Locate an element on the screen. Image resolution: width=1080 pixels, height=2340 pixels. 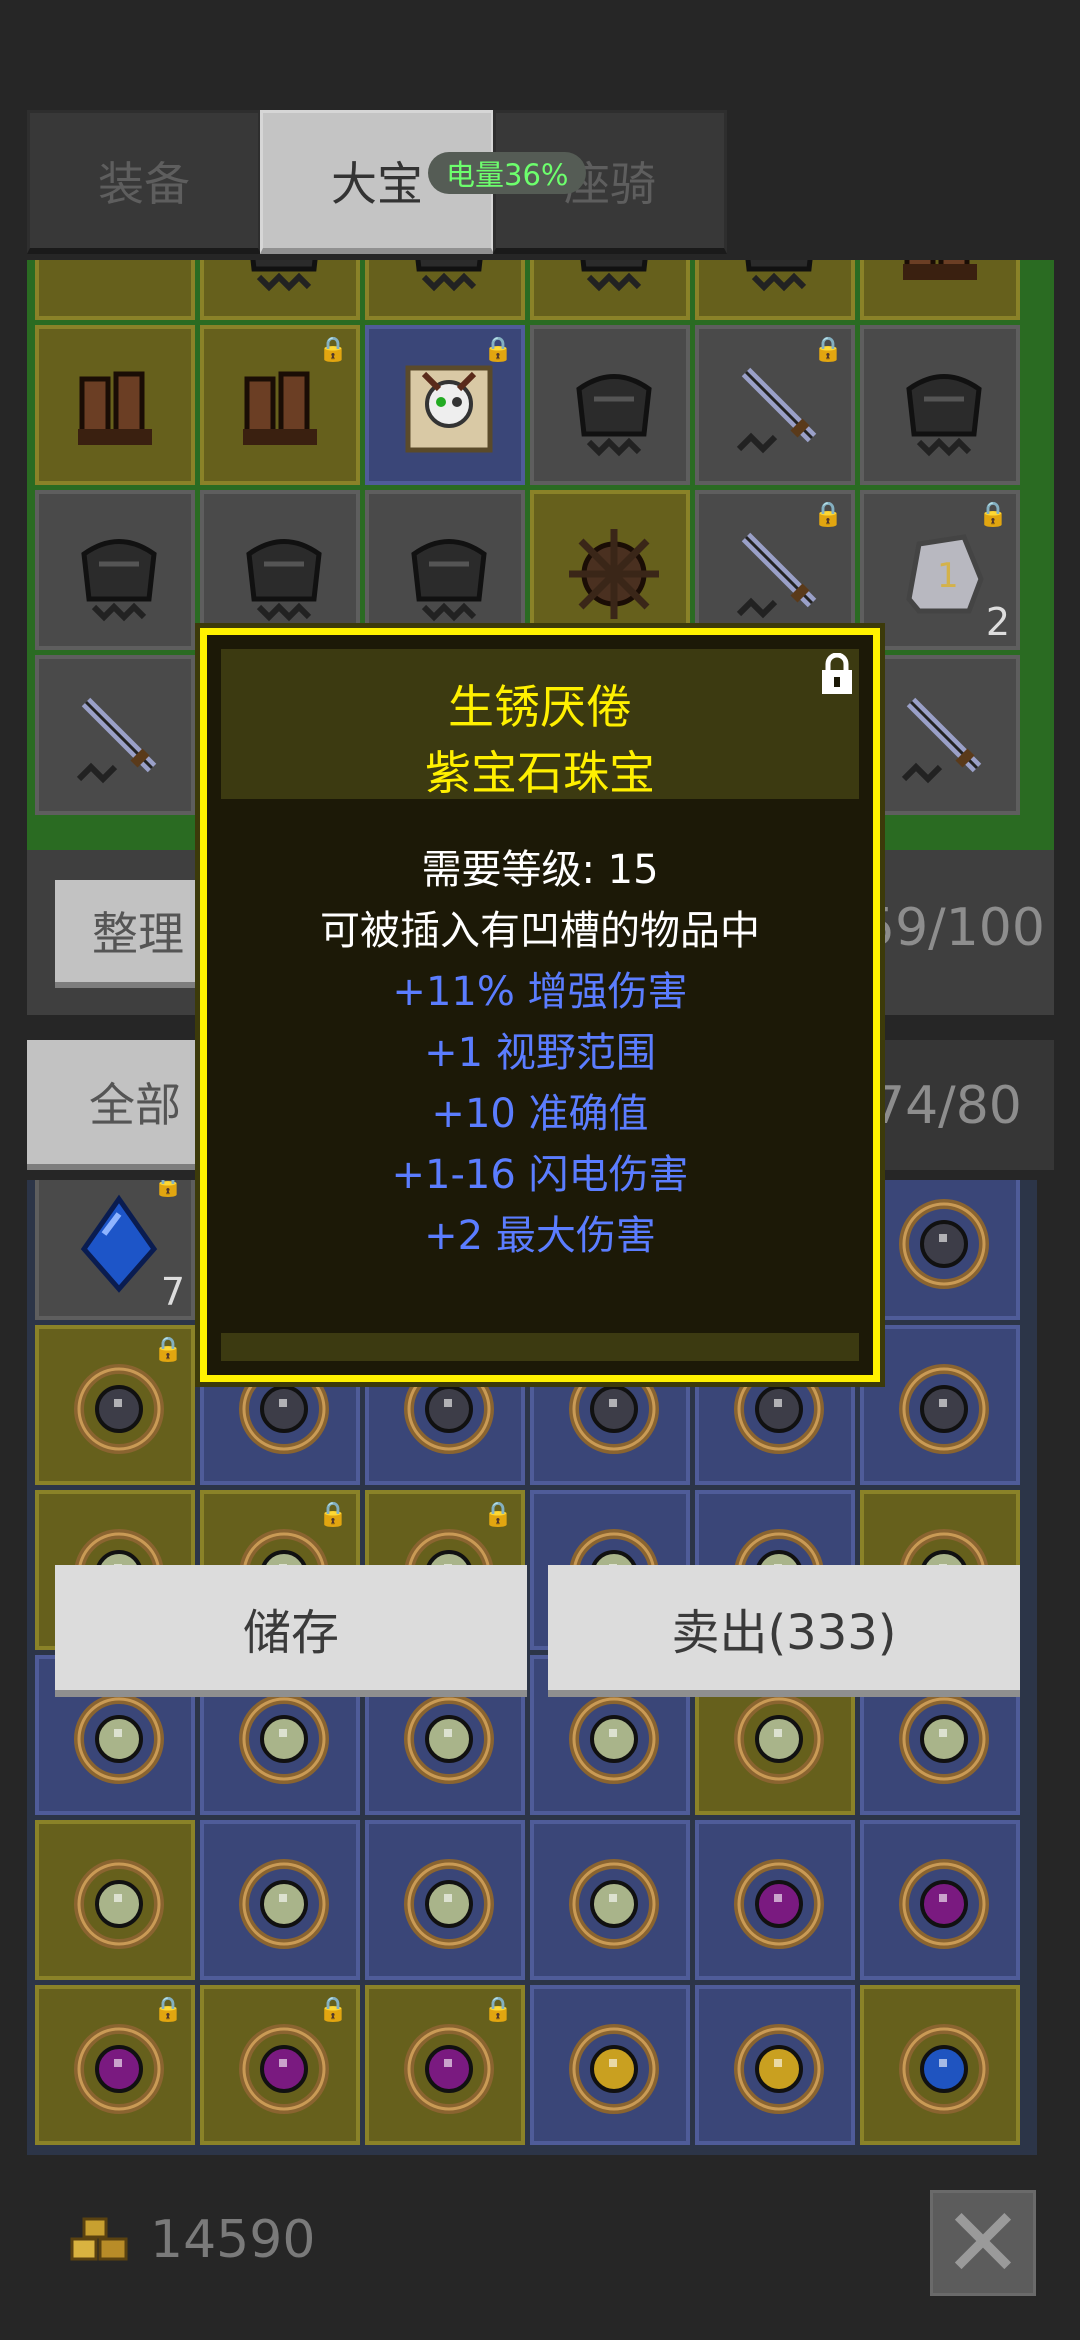
tooltip-header: 生锈厌倦 紫宝石珠宝 is located at coordinates (540, 724).